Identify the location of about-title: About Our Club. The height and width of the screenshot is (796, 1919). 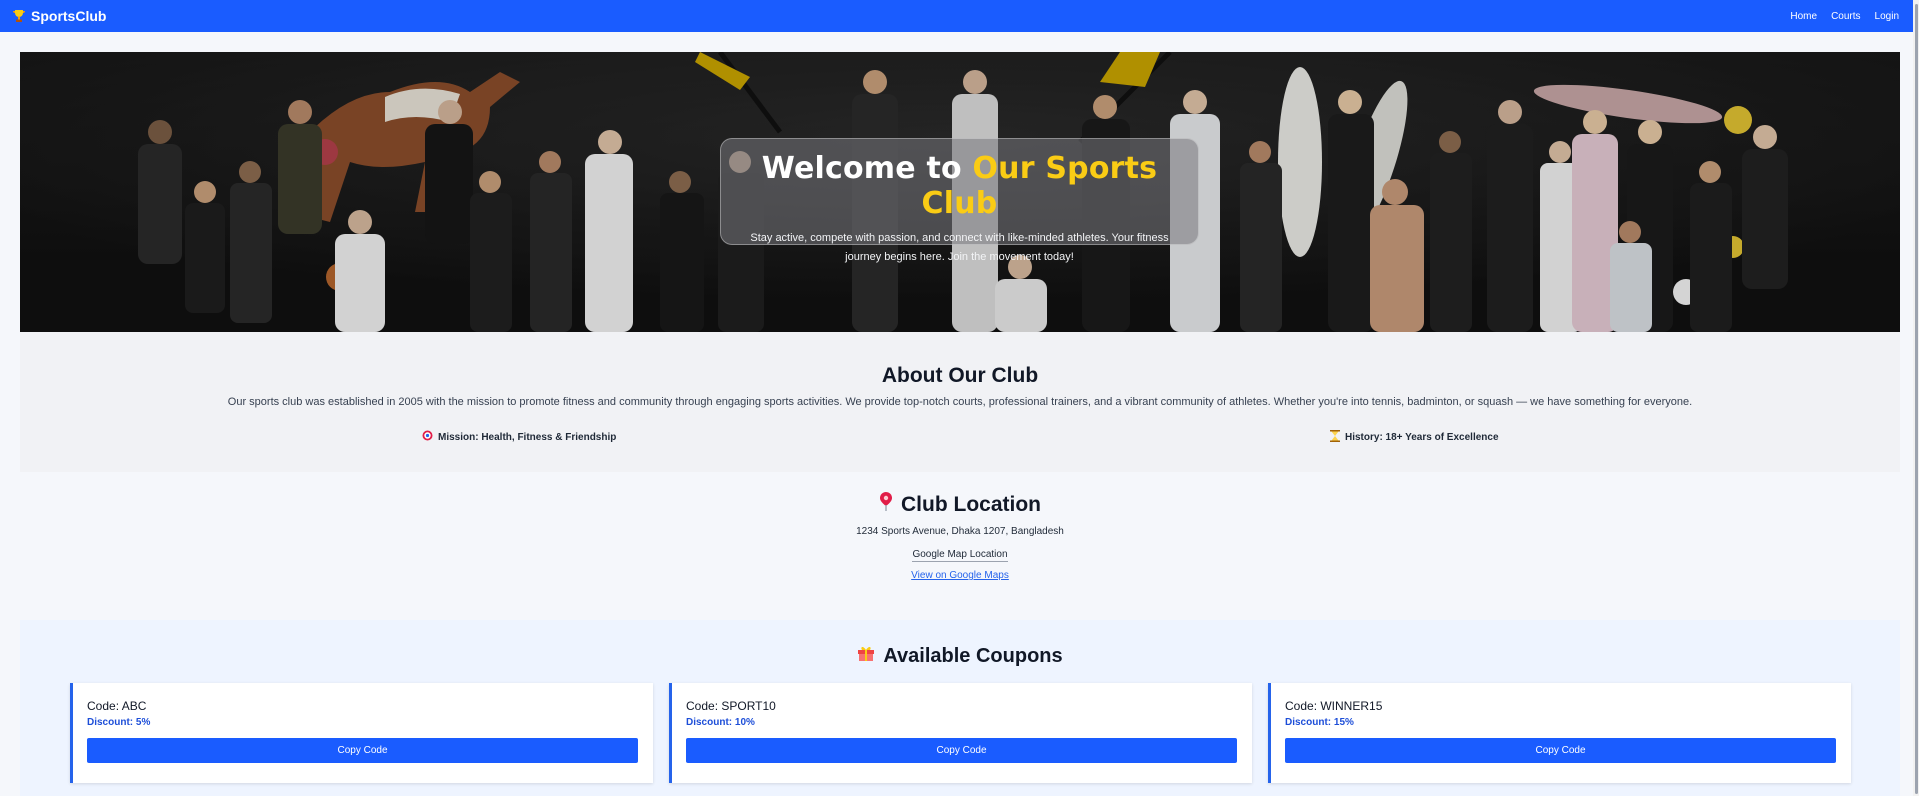
(960, 375).